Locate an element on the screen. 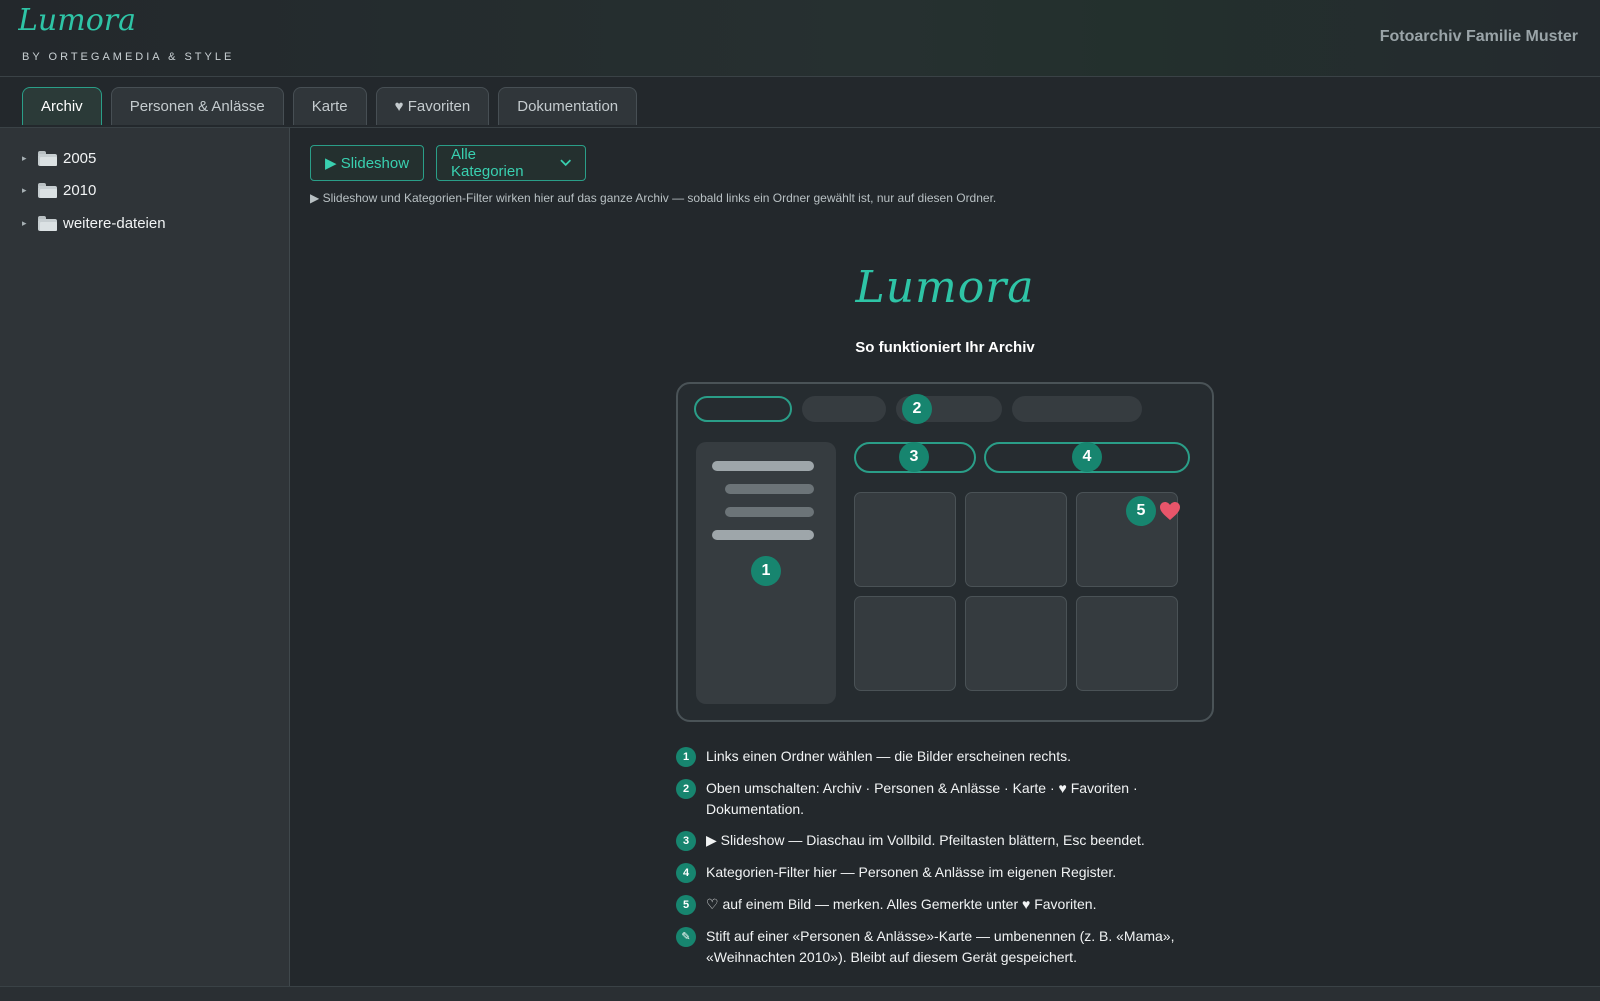 This screenshot has height=1001, width=1600. slideshow-button: ▶ Slideshow is located at coordinates (367, 163).